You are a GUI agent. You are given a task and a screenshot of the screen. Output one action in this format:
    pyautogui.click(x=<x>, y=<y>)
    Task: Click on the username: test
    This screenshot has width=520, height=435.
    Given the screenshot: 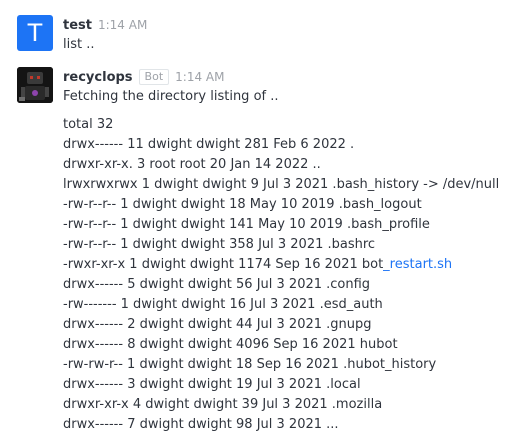 What is the action you would take?
    pyautogui.click(x=77, y=25)
    